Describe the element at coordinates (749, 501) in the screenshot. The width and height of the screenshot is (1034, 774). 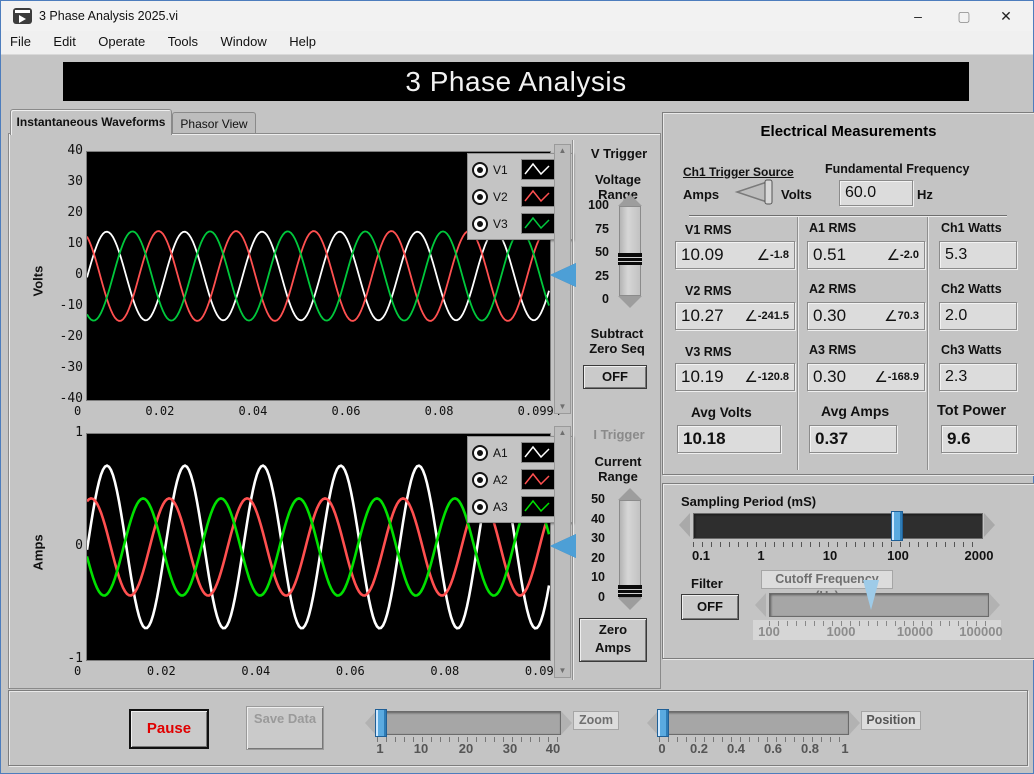
I see `sampling-period-label: Sampling Period (mS)` at that location.